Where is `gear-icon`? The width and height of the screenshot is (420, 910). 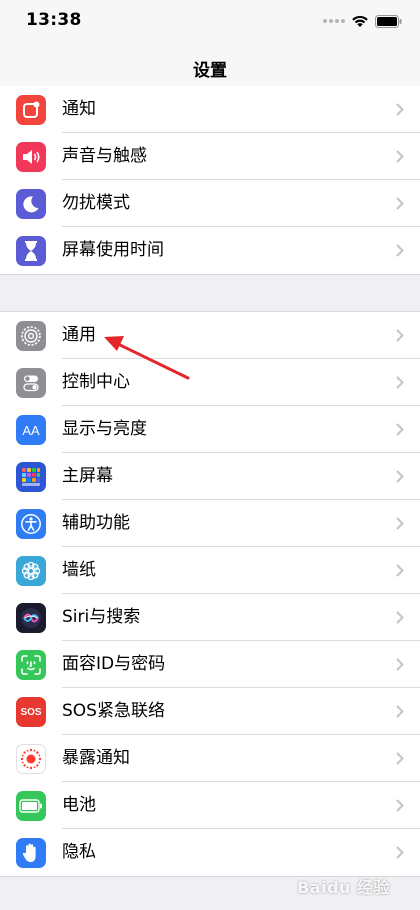 gear-icon is located at coordinates (31, 336).